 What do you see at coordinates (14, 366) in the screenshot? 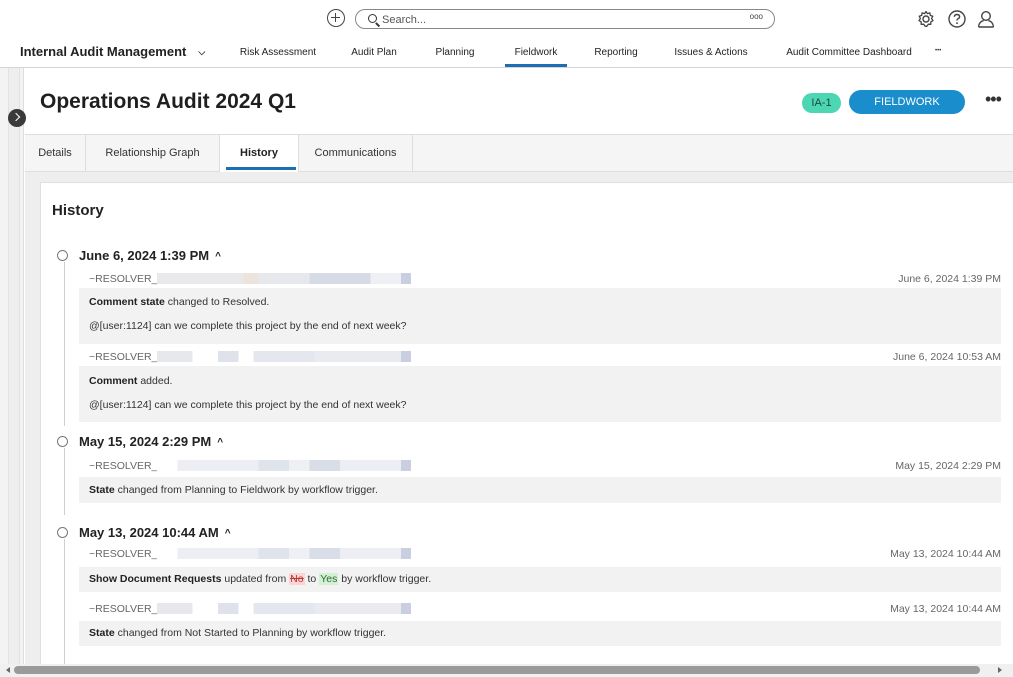
I see `side-panel-scrollbar` at bounding box center [14, 366].